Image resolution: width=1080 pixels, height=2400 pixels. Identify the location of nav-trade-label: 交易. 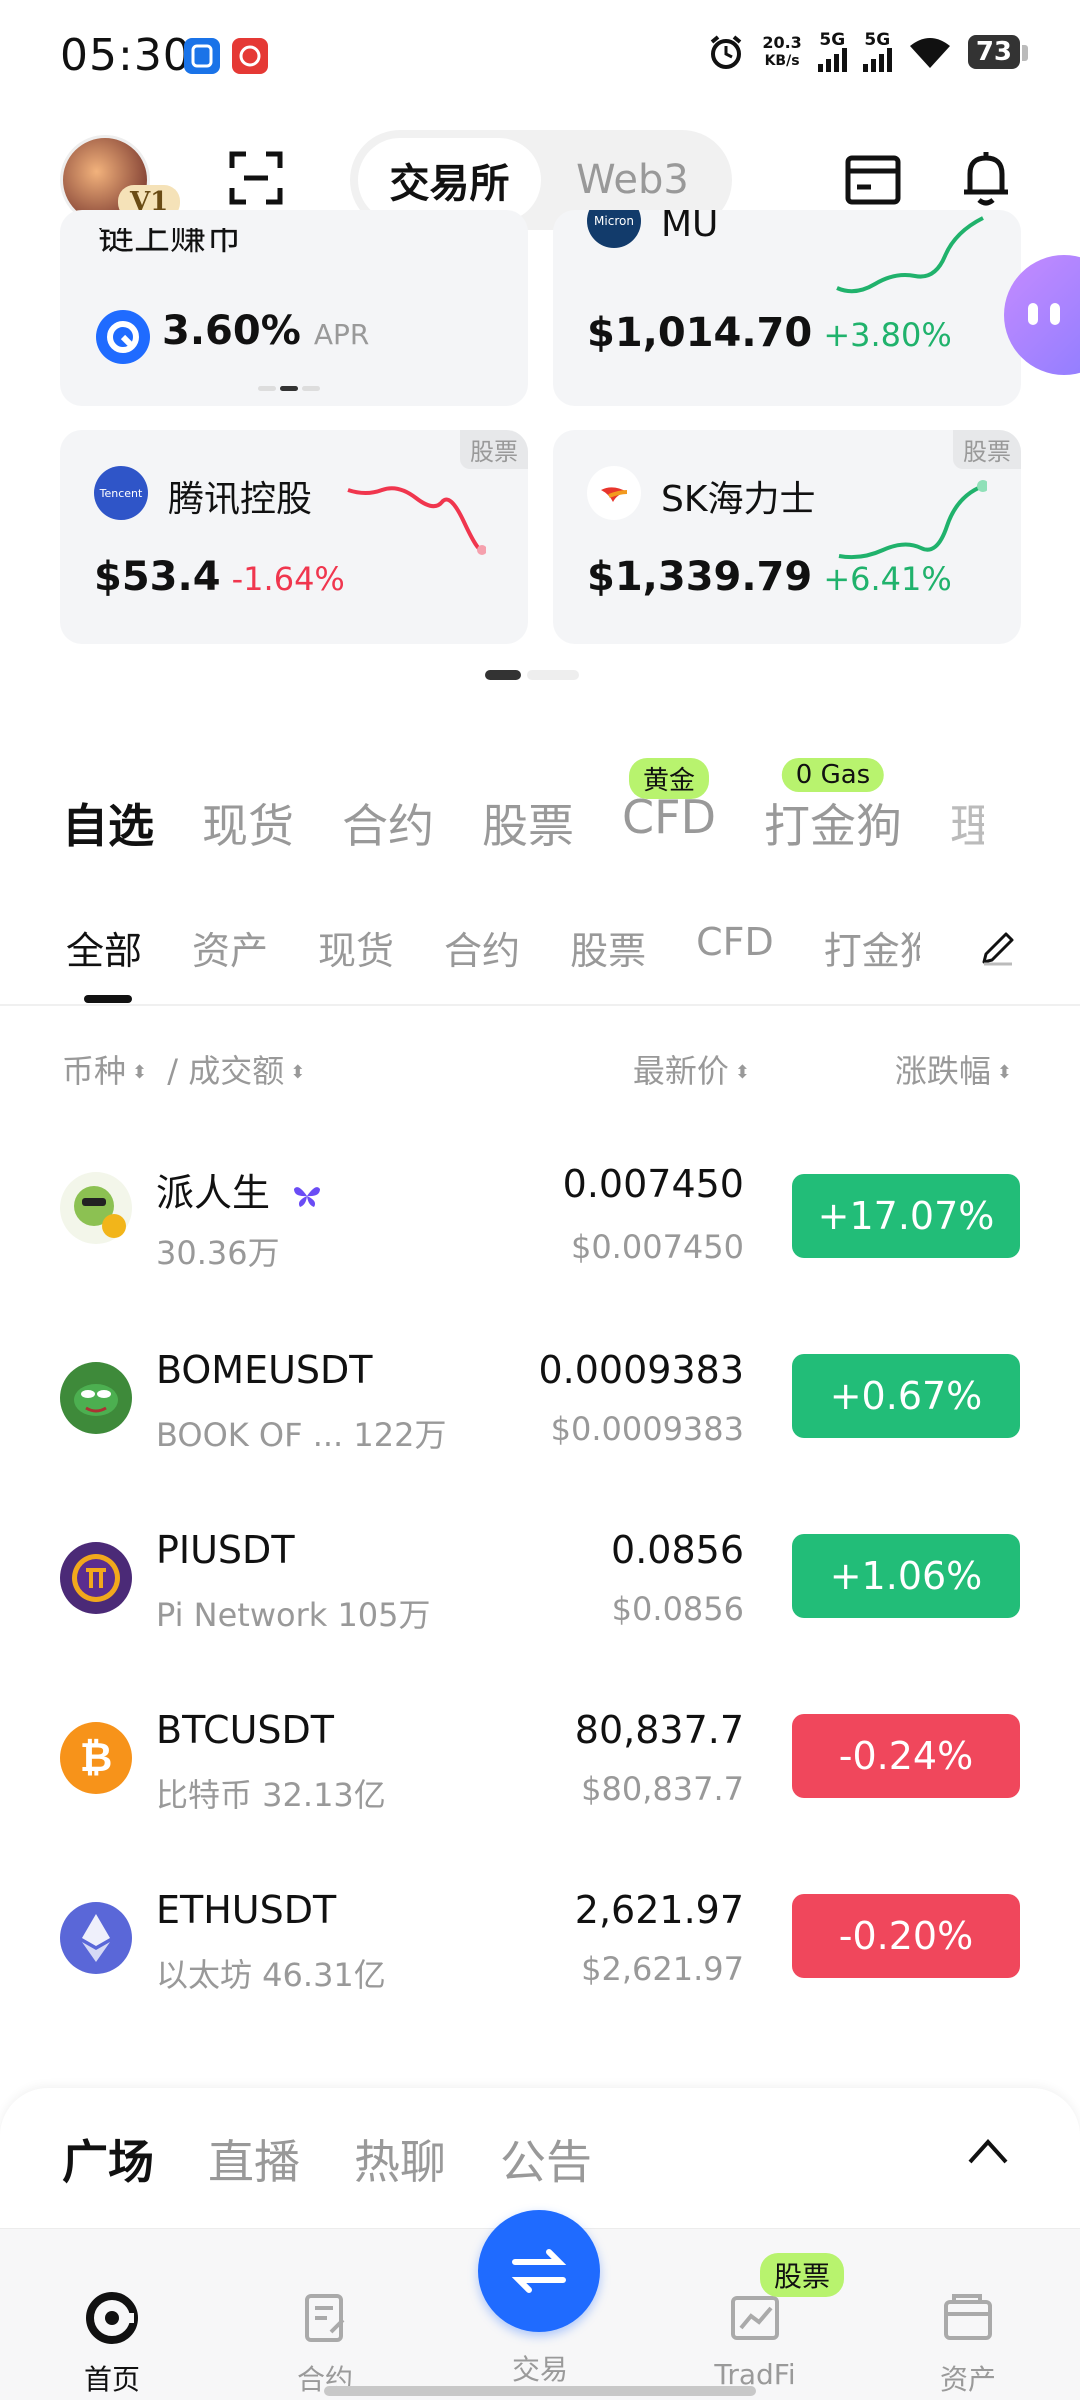
(539, 2369).